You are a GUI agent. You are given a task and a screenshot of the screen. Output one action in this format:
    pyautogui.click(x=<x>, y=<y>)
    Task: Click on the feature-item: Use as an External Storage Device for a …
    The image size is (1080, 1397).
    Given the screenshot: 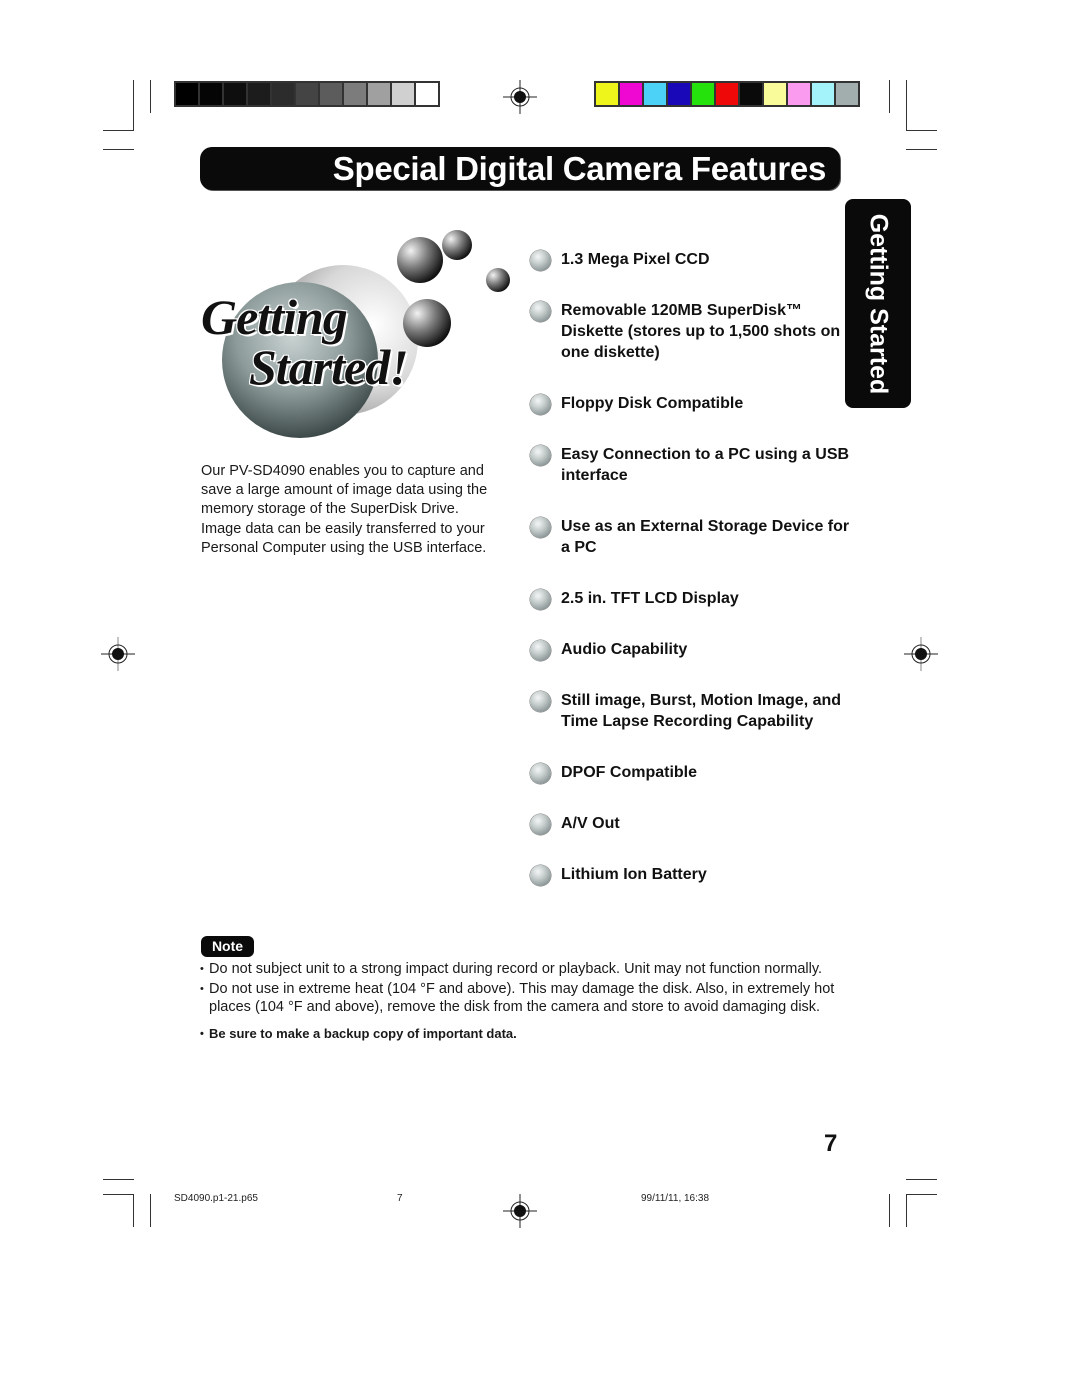 What is the action you would take?
    pyautogui.click(x=690, y=537)
    